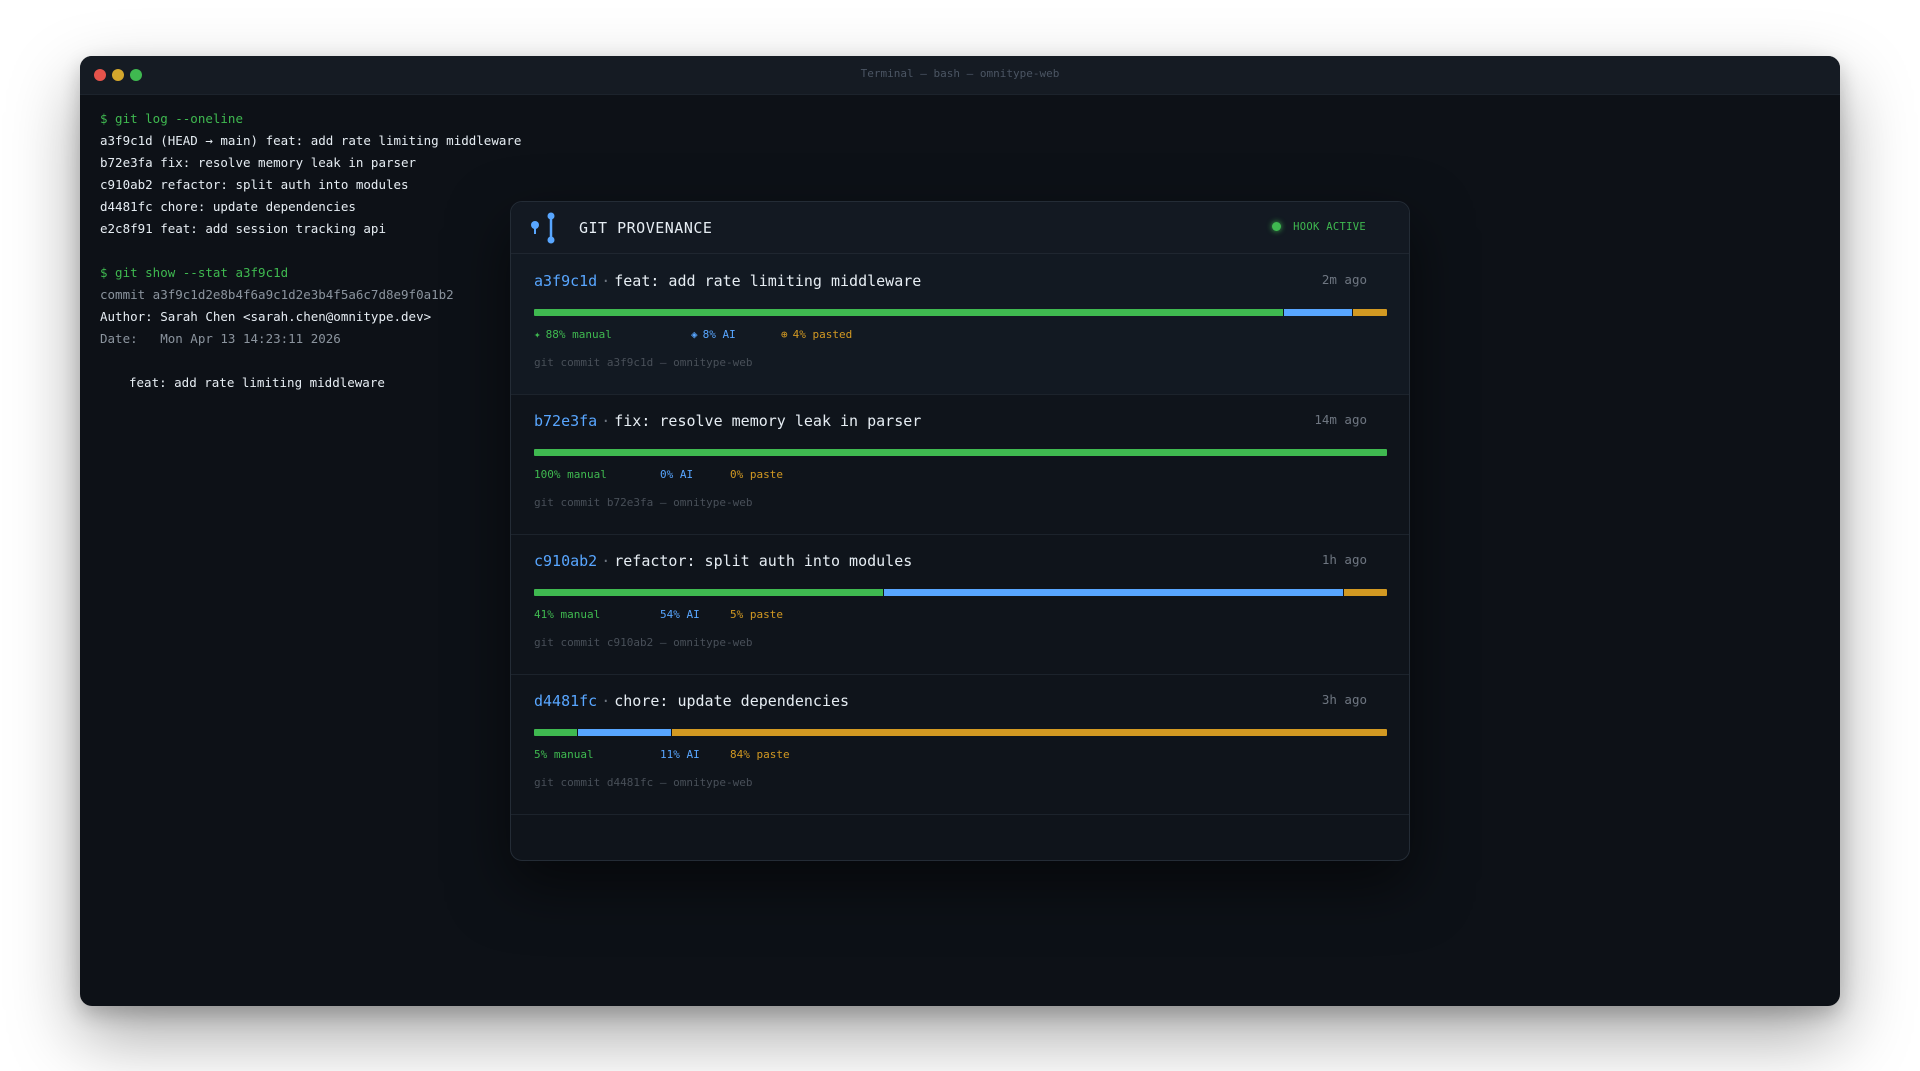 The height and width of the screenshot is (1071, 1920). I want to click on manual-stat: ✦ 88% manual, so click(573, 334).